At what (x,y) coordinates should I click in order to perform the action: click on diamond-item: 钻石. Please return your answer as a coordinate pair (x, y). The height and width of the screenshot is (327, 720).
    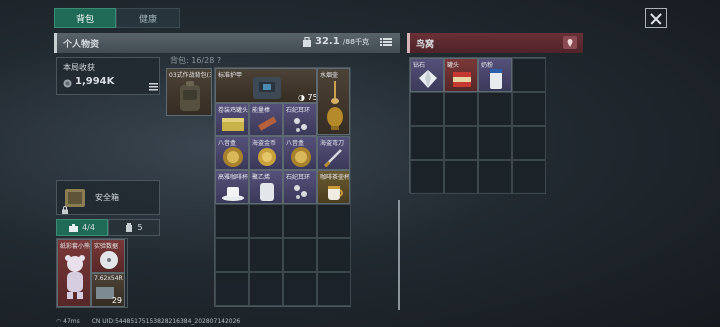
    Looking at the image, I should click on (427, 75).